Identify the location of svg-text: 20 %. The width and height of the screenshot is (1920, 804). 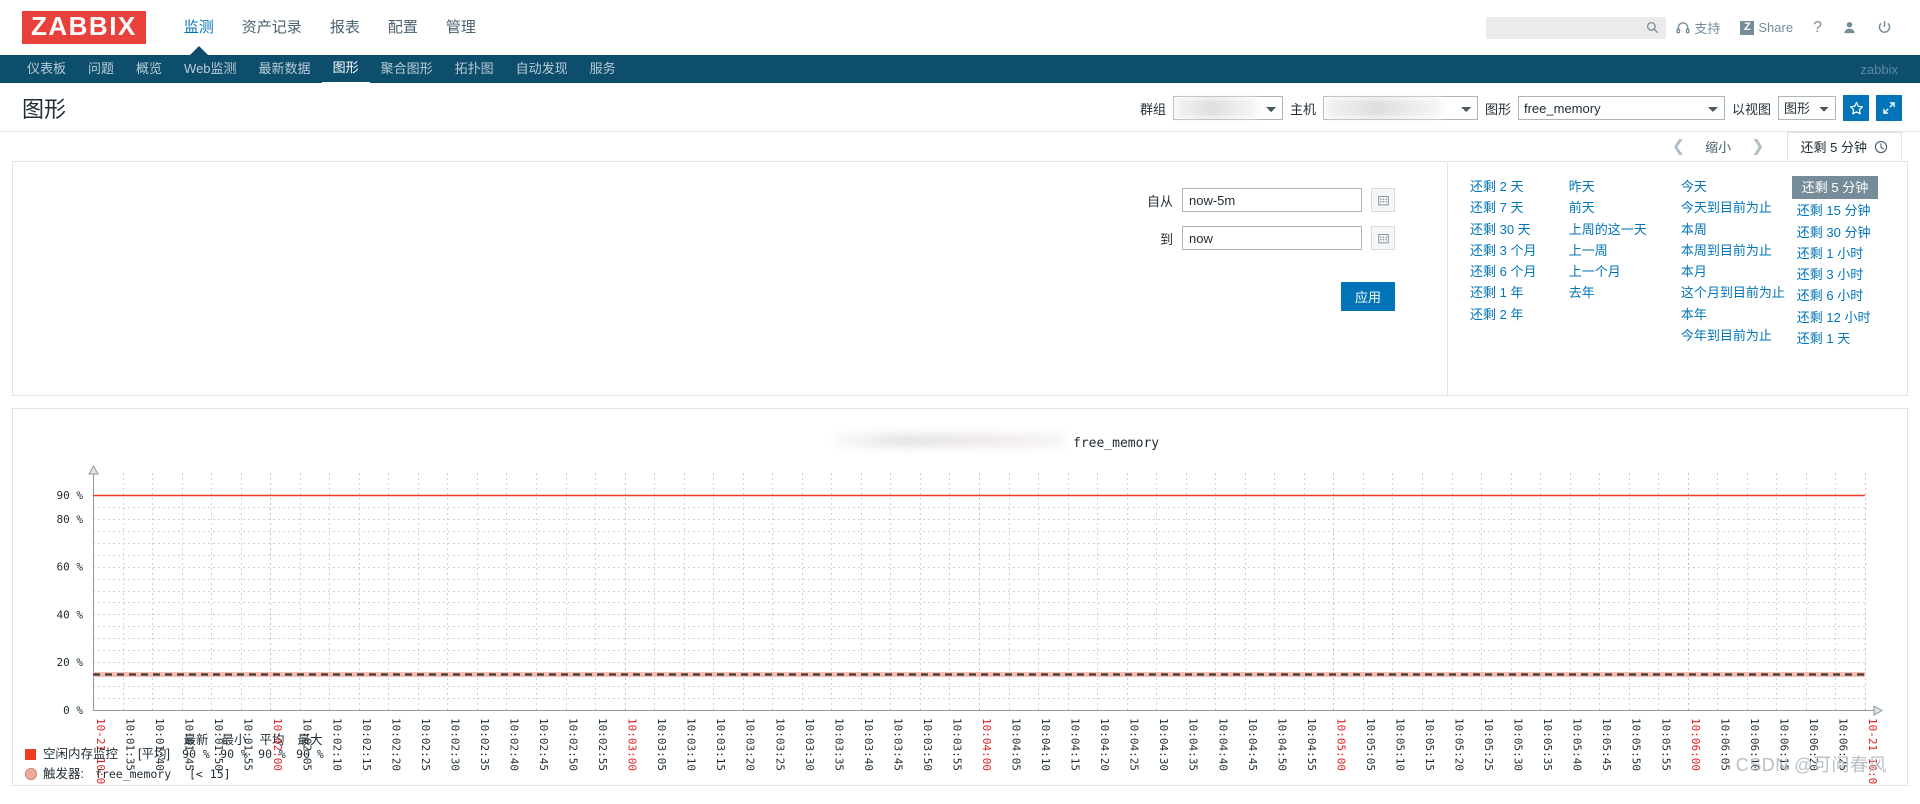
(70, 662).